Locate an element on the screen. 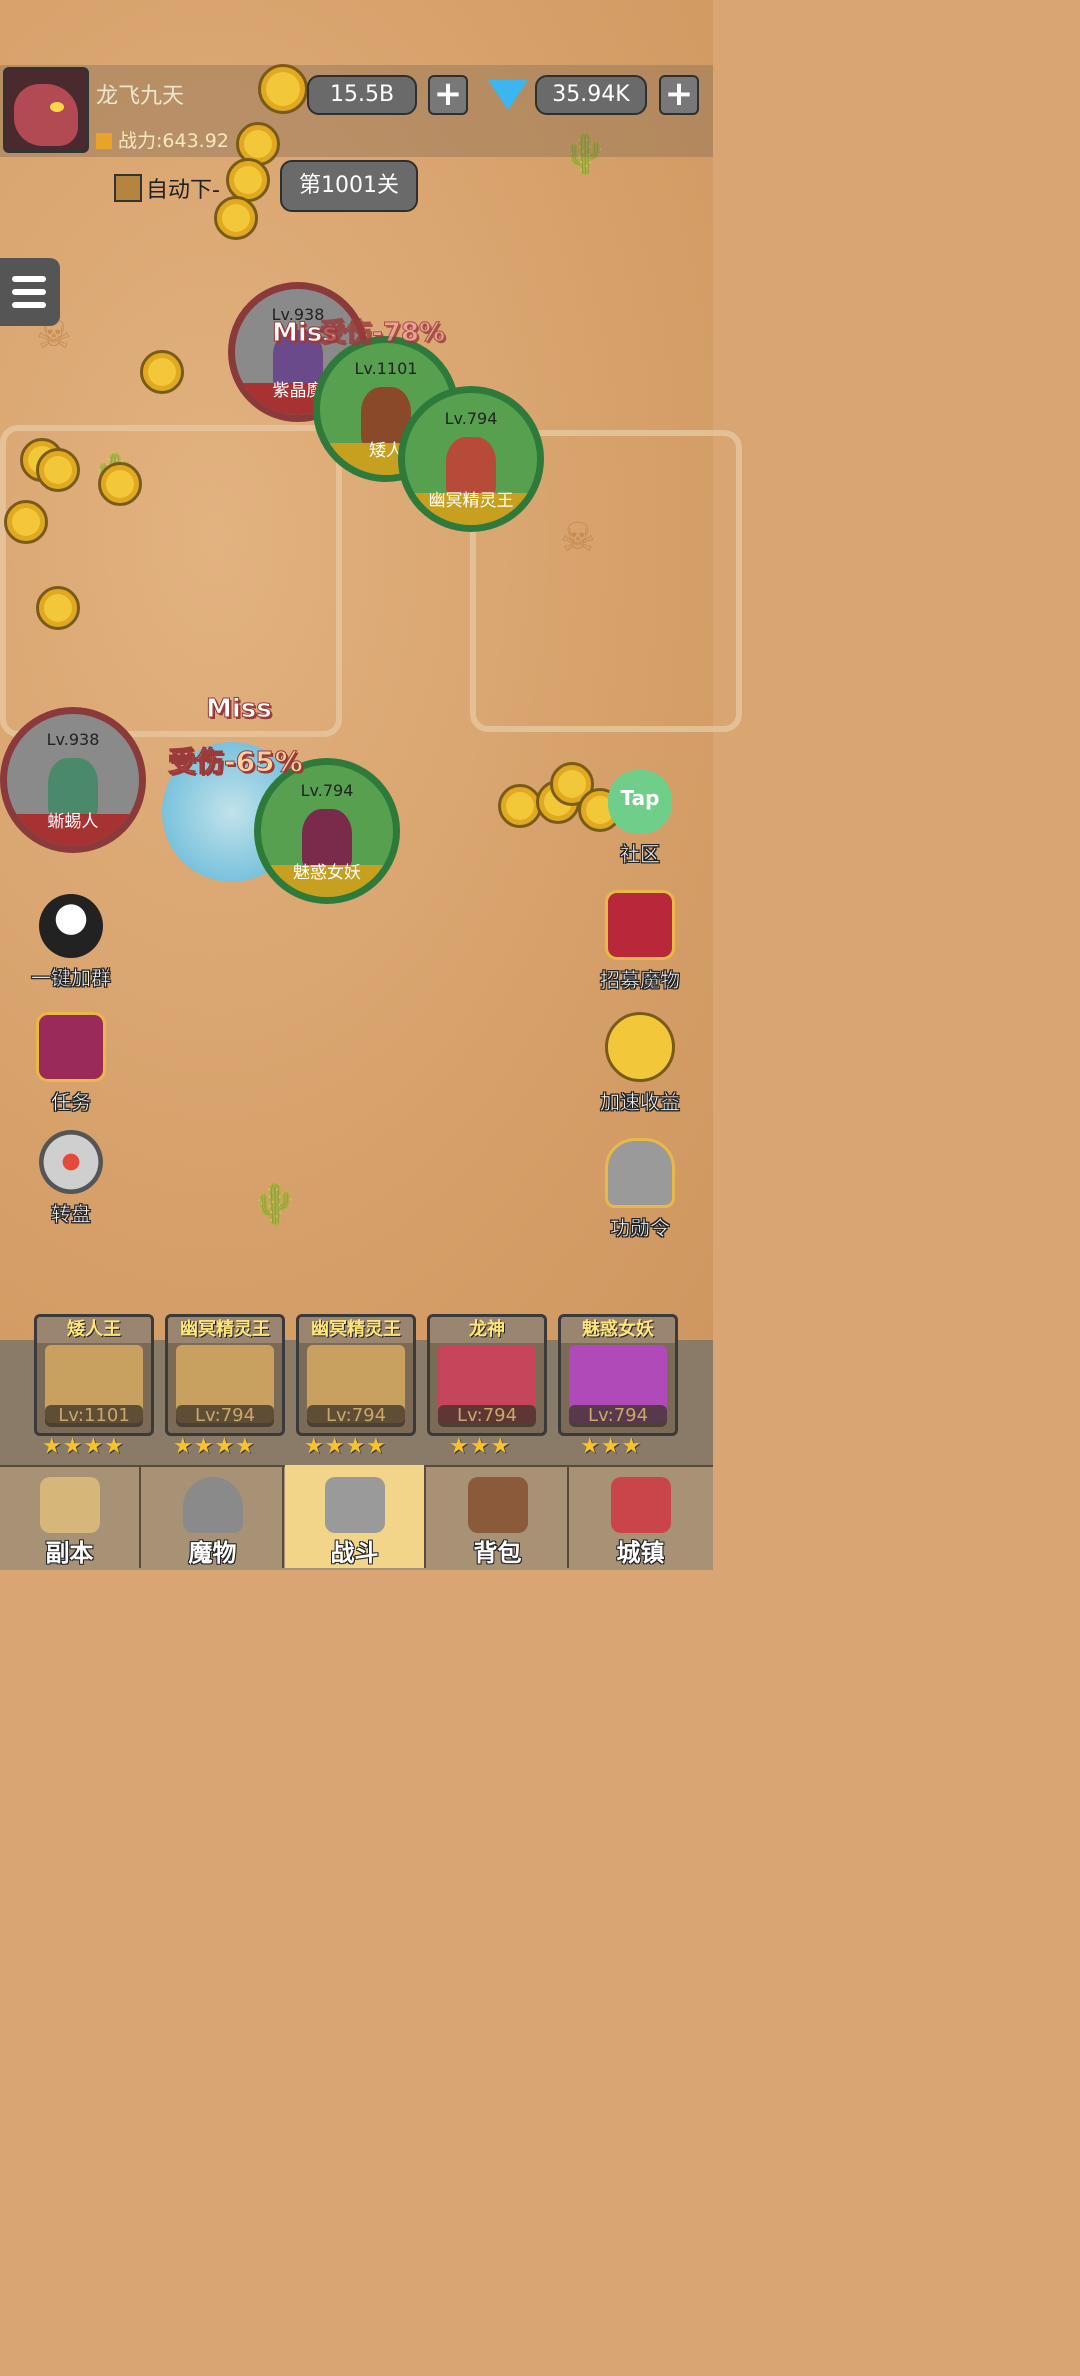 The image size is (1080, 2376). penguin-icon is located at coordinates (71, 926).